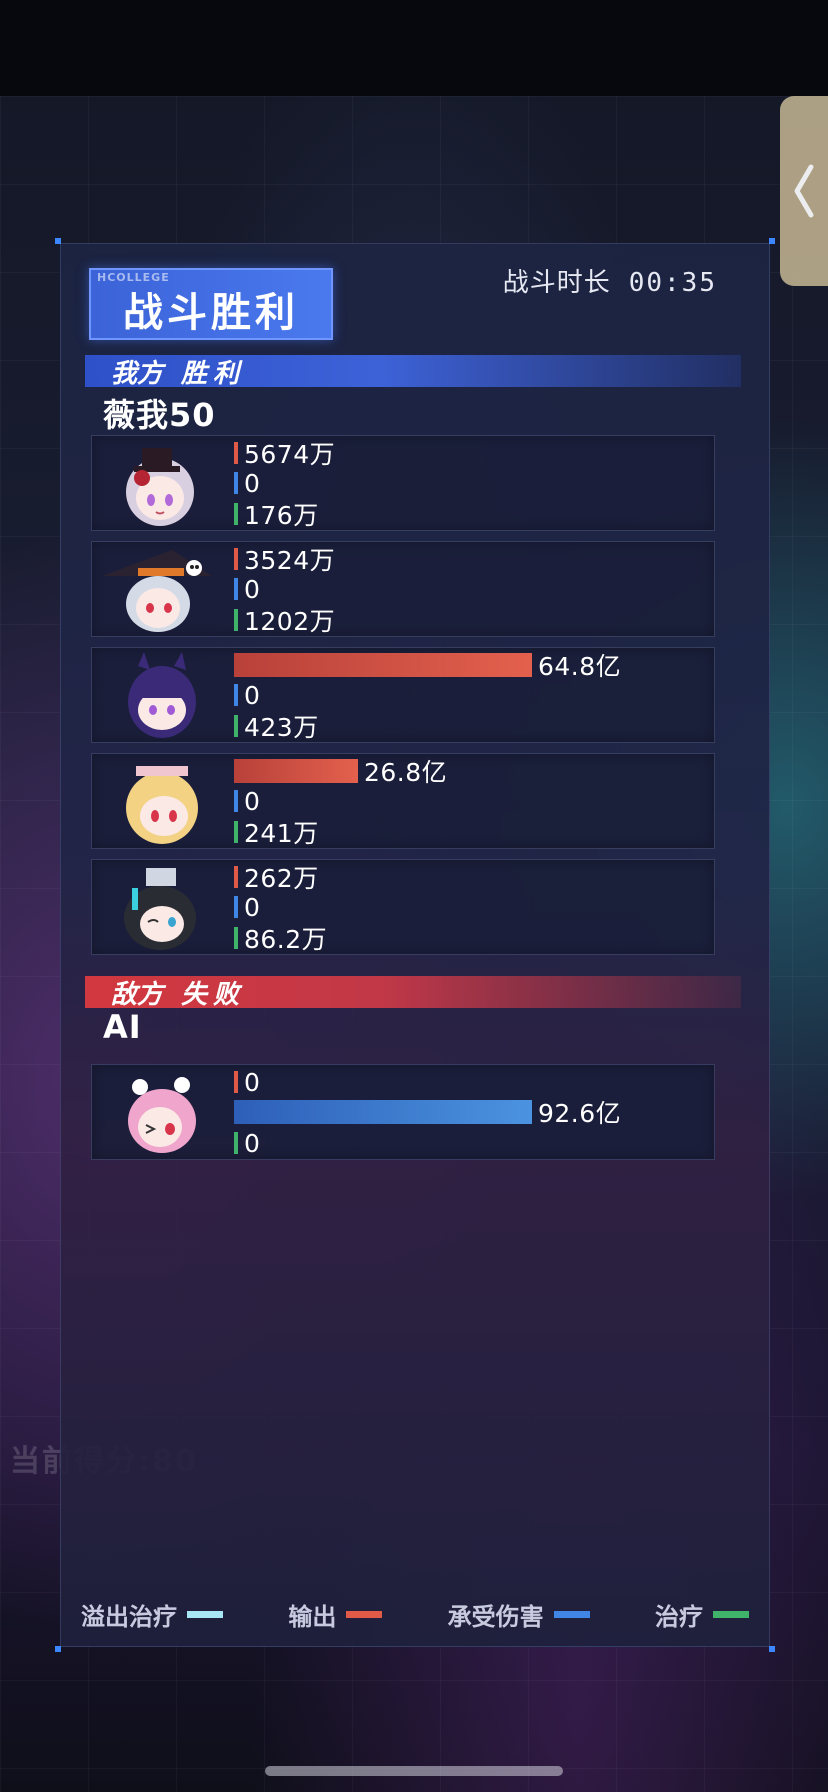 This screenshot has height=1792, width=828. Describe the element at coordinates (137, 994) in the screenshot. I see `enemy-side-label: 敌方` at that location.